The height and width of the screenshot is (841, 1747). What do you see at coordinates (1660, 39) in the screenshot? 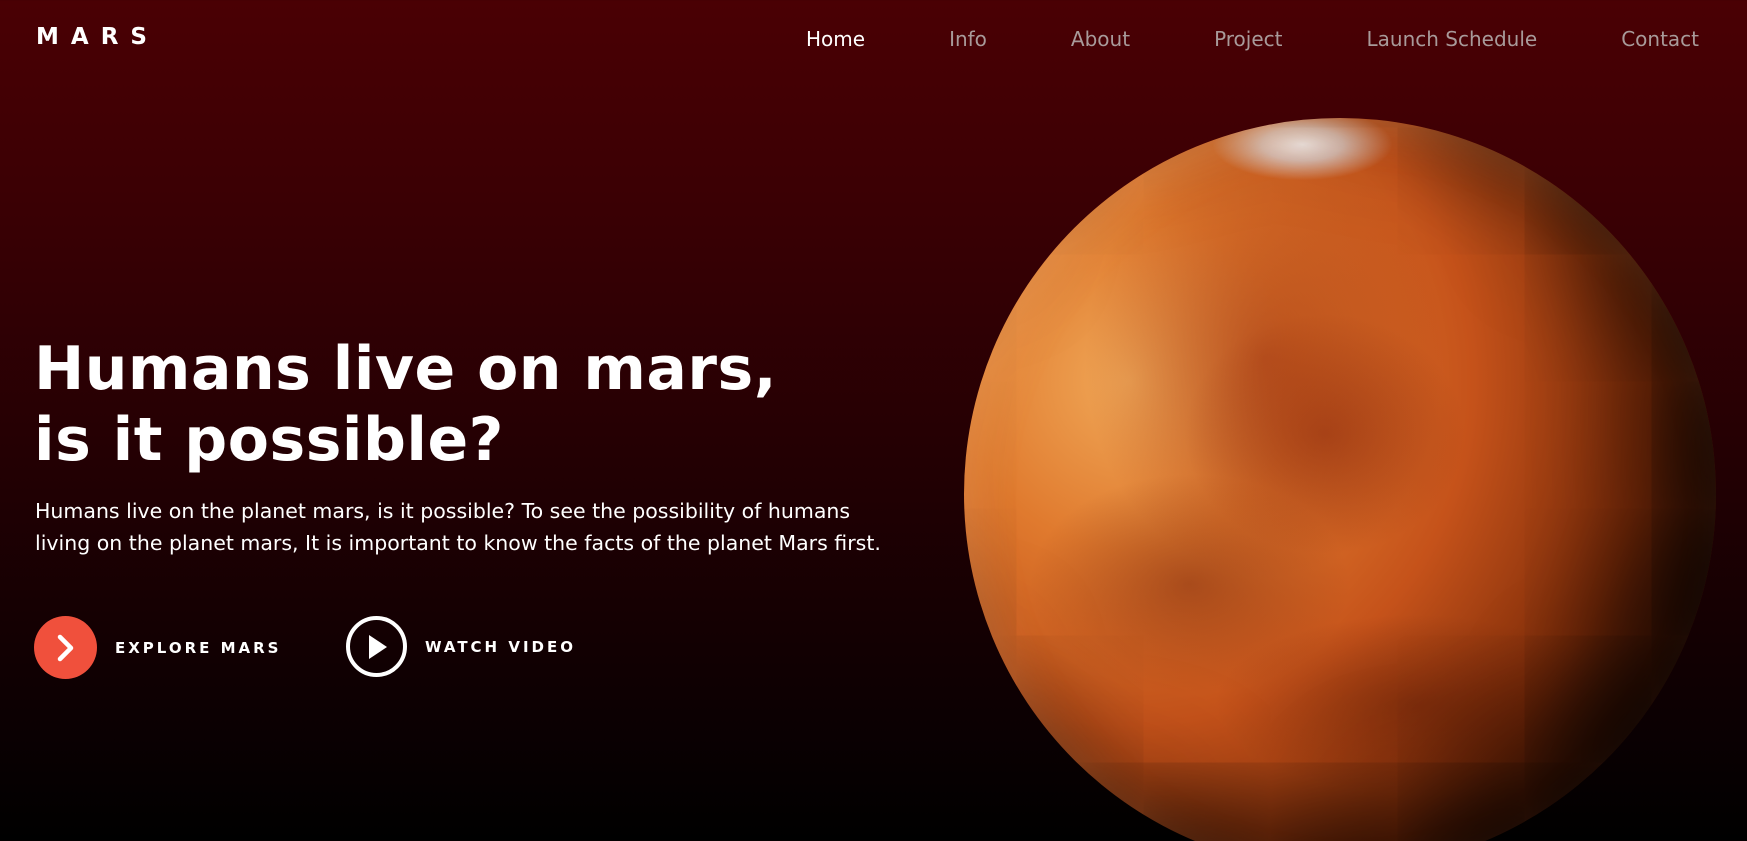
I see `nav-item-contact: Contact` at bounding box center [1660, 39].